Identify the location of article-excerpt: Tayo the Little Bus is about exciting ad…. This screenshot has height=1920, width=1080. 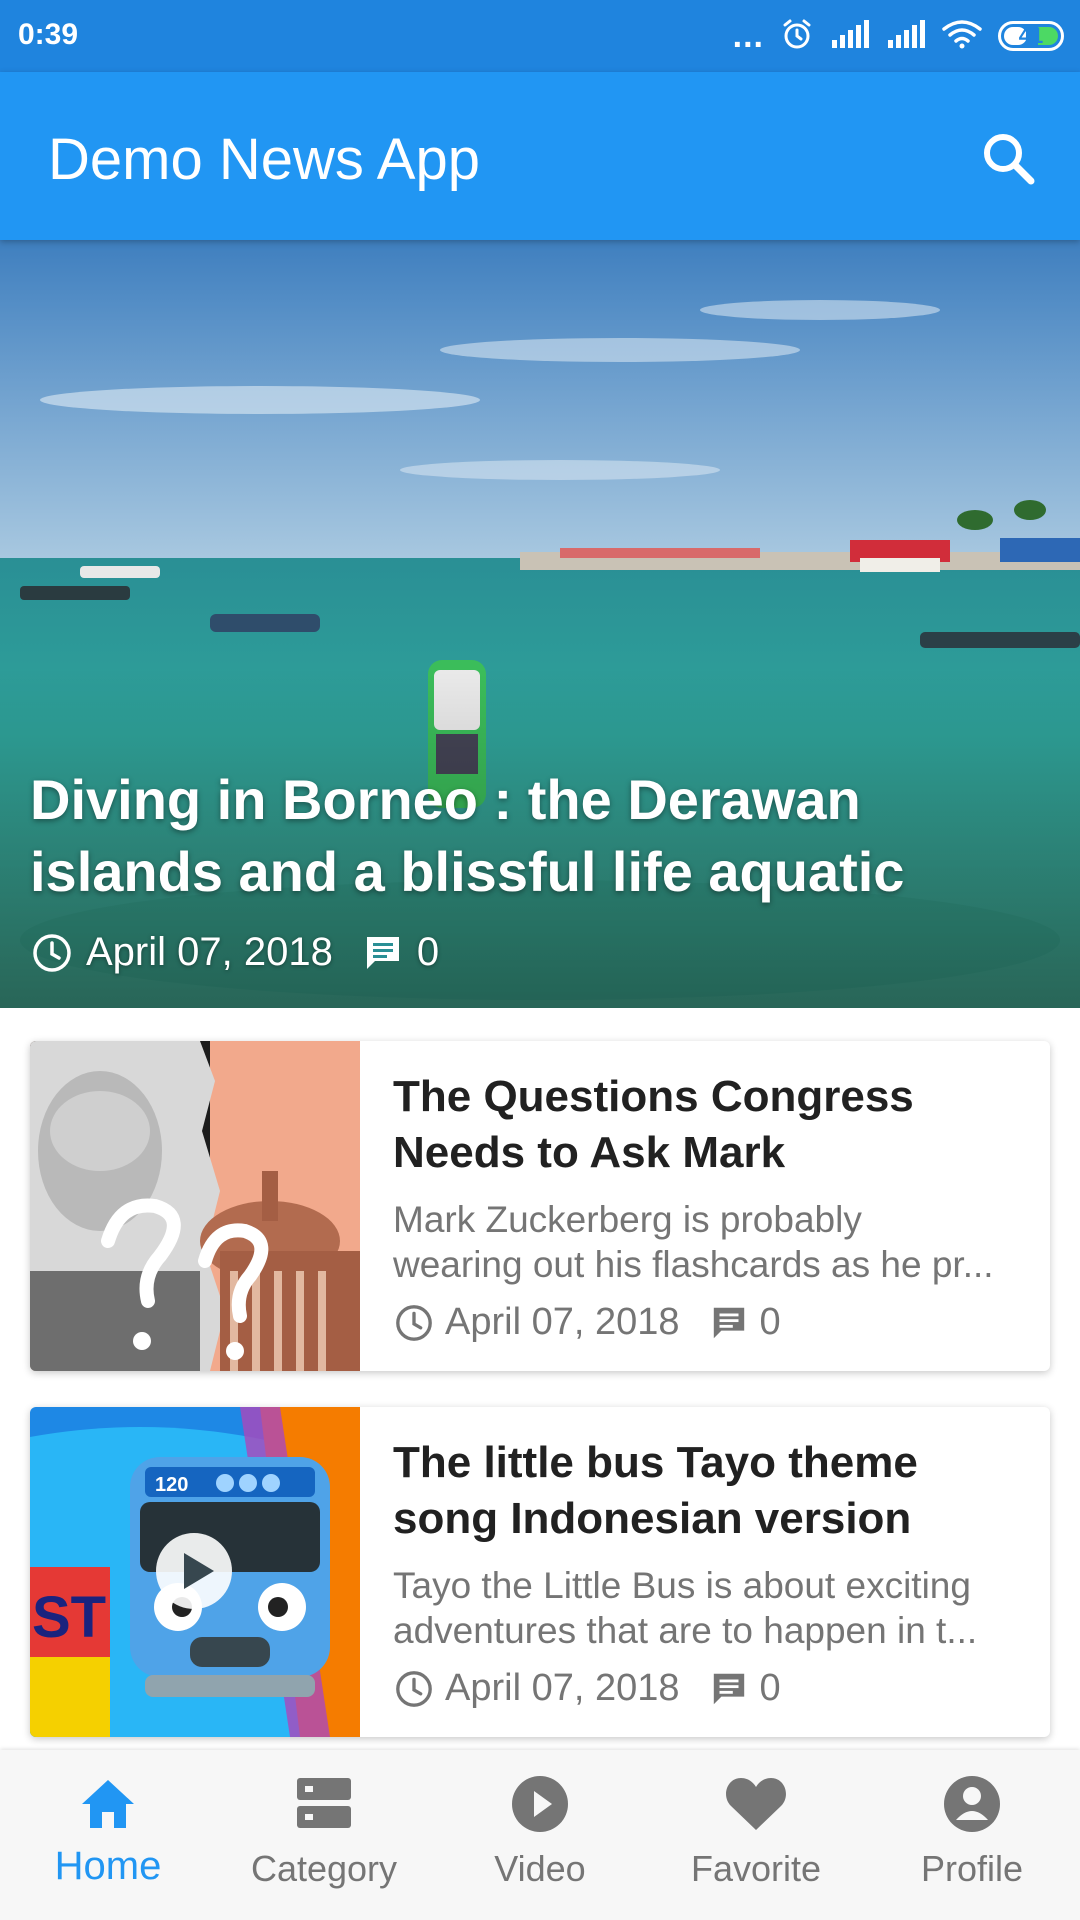
(708, 1608).